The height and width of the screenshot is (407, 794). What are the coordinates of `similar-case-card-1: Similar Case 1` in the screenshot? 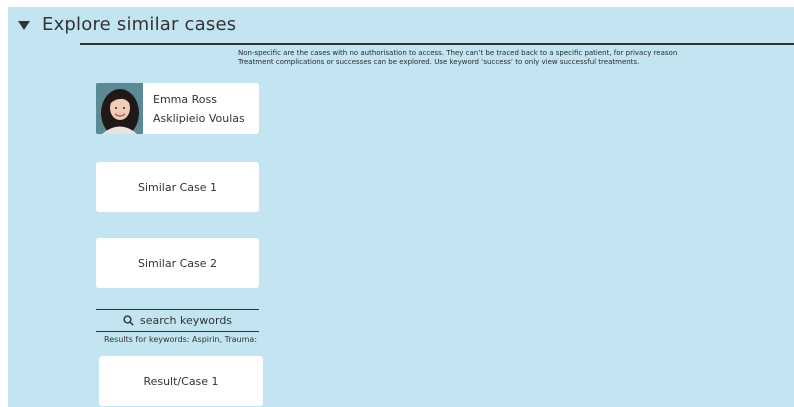 It's located at (177, 187).